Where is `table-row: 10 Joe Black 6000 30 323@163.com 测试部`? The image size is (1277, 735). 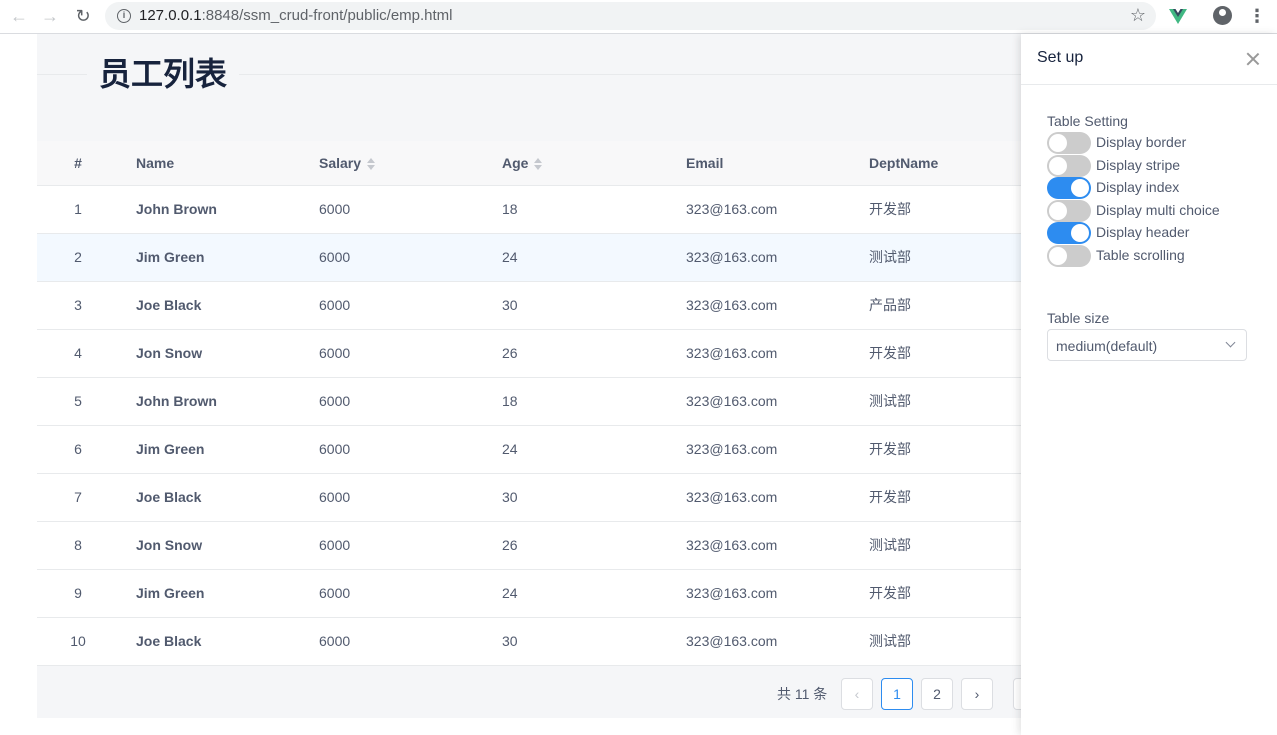
table-row: 10 Joe Black 6000 30 323@163.com 测试部 is located at coordinates (529, 641).